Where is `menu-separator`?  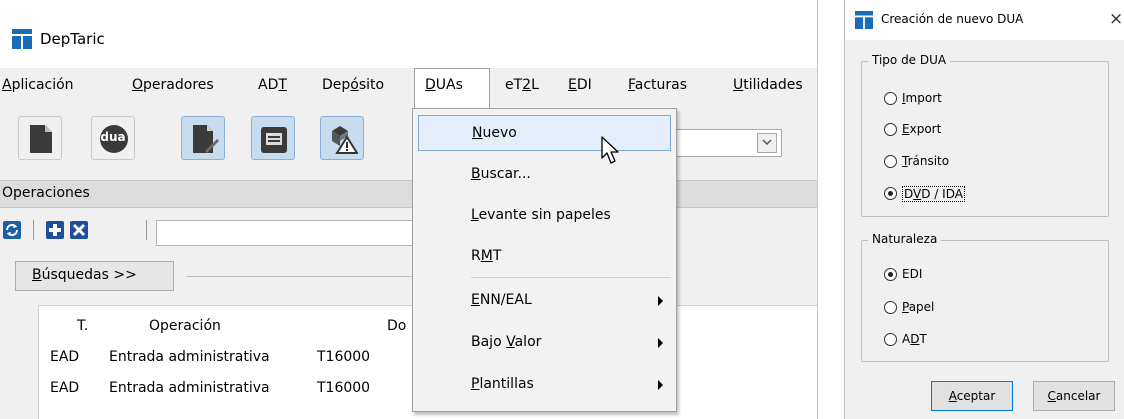
menu-separator is located at coordinates (571, 277).